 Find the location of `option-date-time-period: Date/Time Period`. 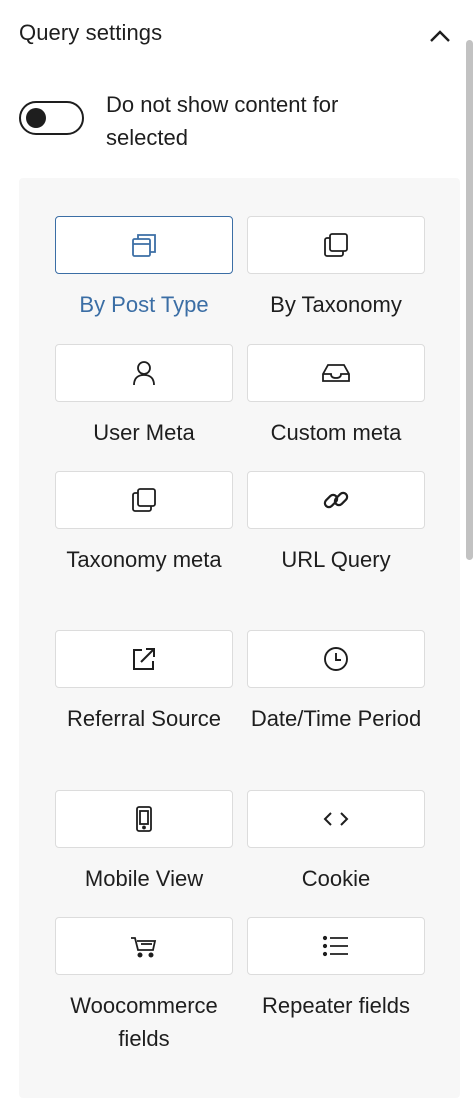

option-date-time-period: Date/Time Period is located at coordinates (336, 682).